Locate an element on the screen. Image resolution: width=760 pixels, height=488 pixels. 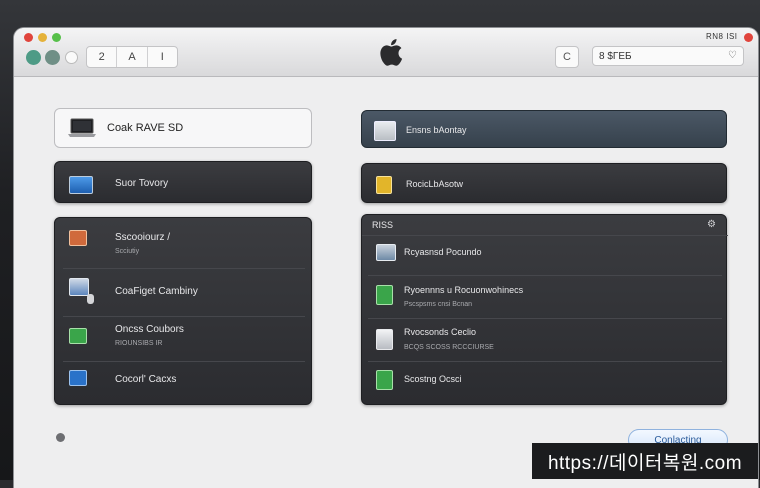
blue-folder-icon is located at coordinates (78, 378).